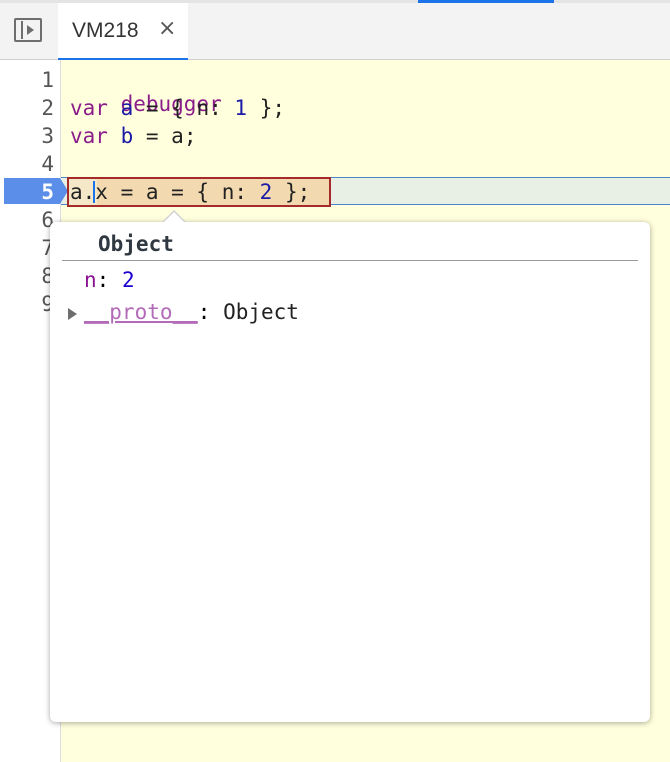 This screenshot has width=670, height=762. What do you see at coordinates (335, 30) in the screenshot?
I see `tab-bar: VM218 ×` at bounding box center [335, 30].